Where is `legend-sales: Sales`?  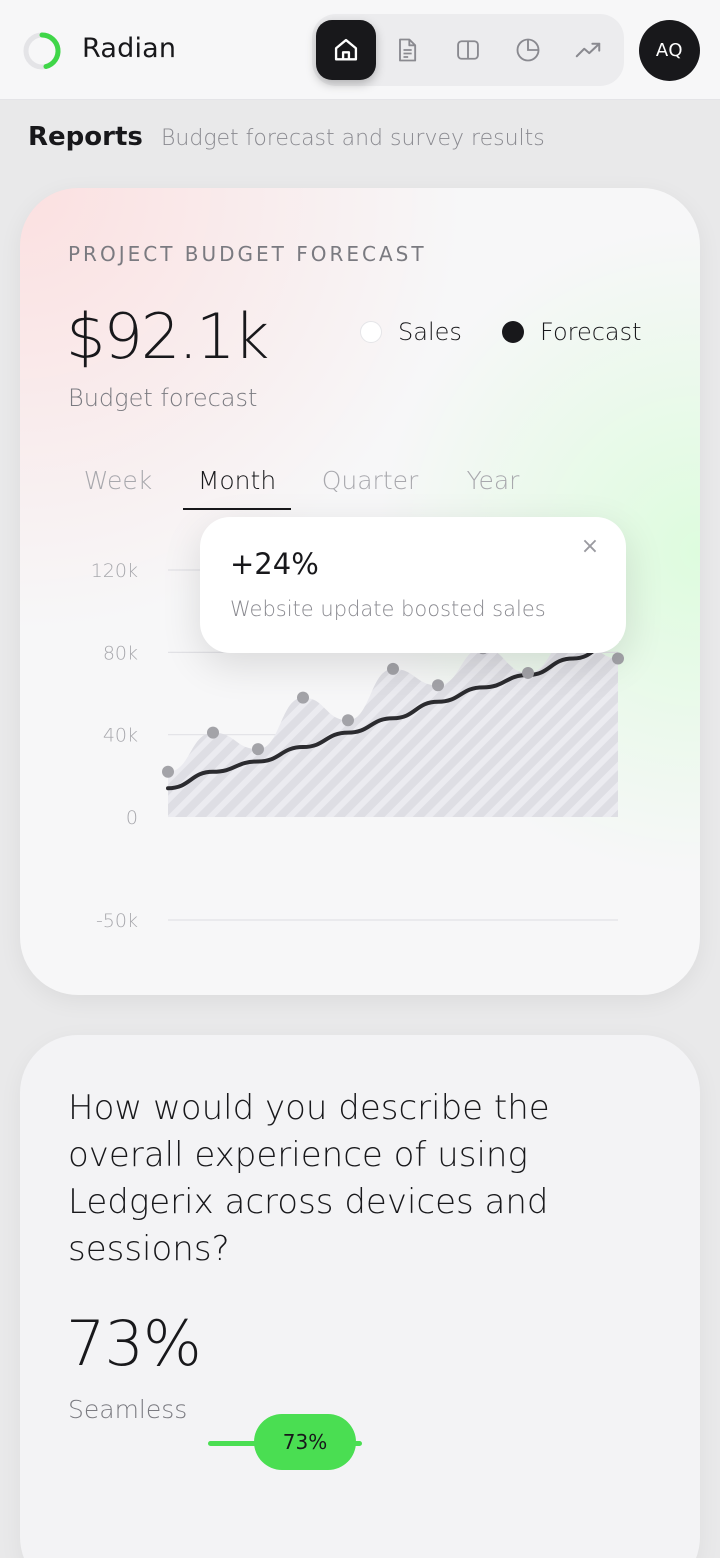 legend-sales: Sales is located at coordinates (411, 332).